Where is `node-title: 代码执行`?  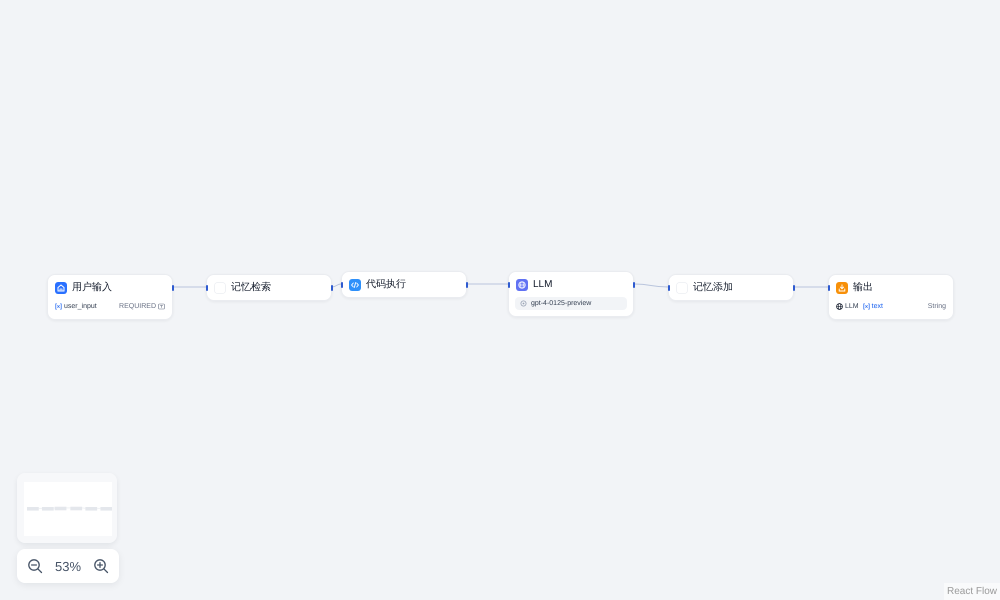 node-title: 代码执行 is located at coordinates (386, 284).